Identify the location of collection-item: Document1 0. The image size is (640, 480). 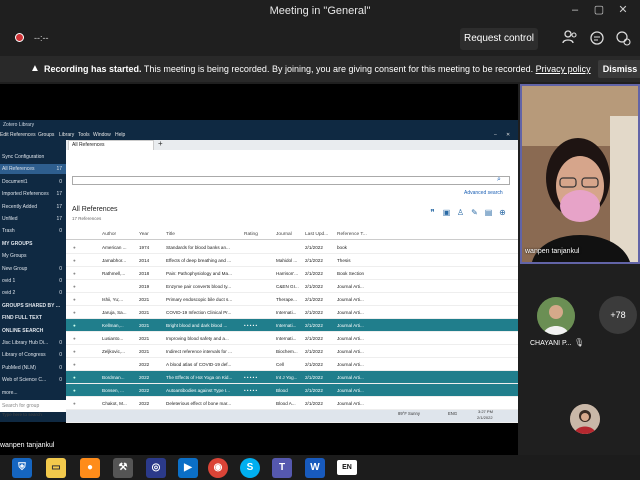
(33, 182).